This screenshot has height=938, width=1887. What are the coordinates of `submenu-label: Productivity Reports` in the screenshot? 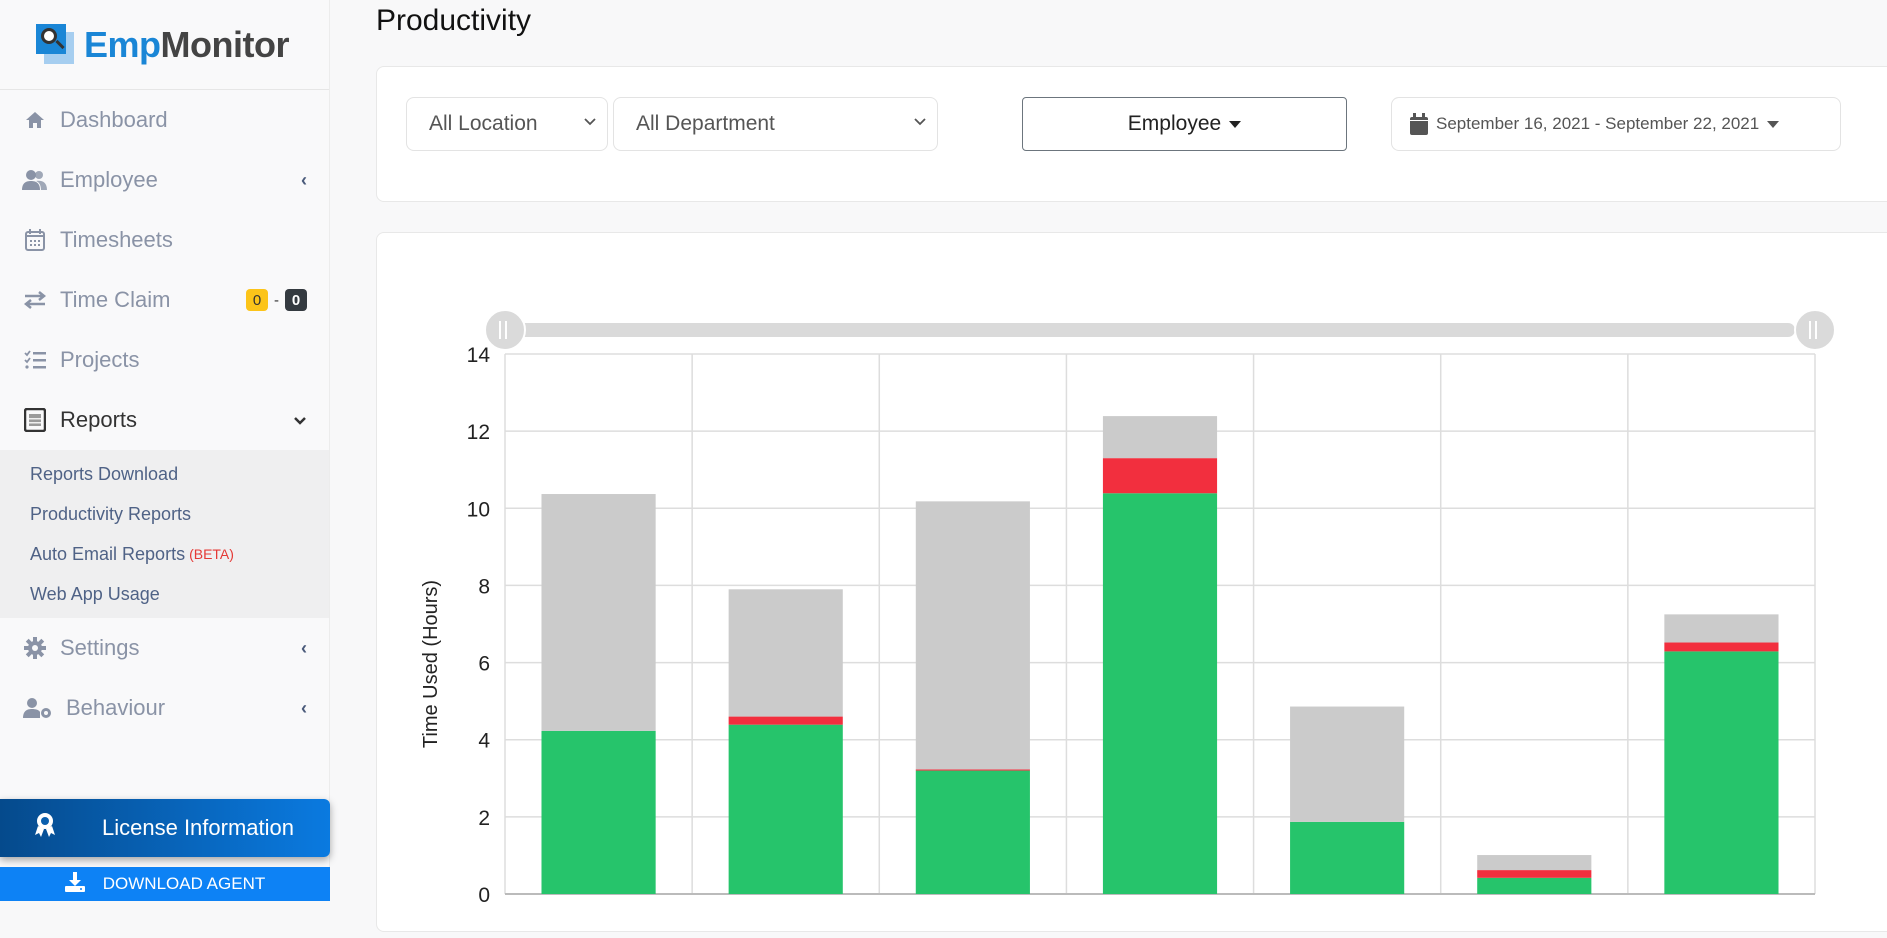 It's located at (111, 513).